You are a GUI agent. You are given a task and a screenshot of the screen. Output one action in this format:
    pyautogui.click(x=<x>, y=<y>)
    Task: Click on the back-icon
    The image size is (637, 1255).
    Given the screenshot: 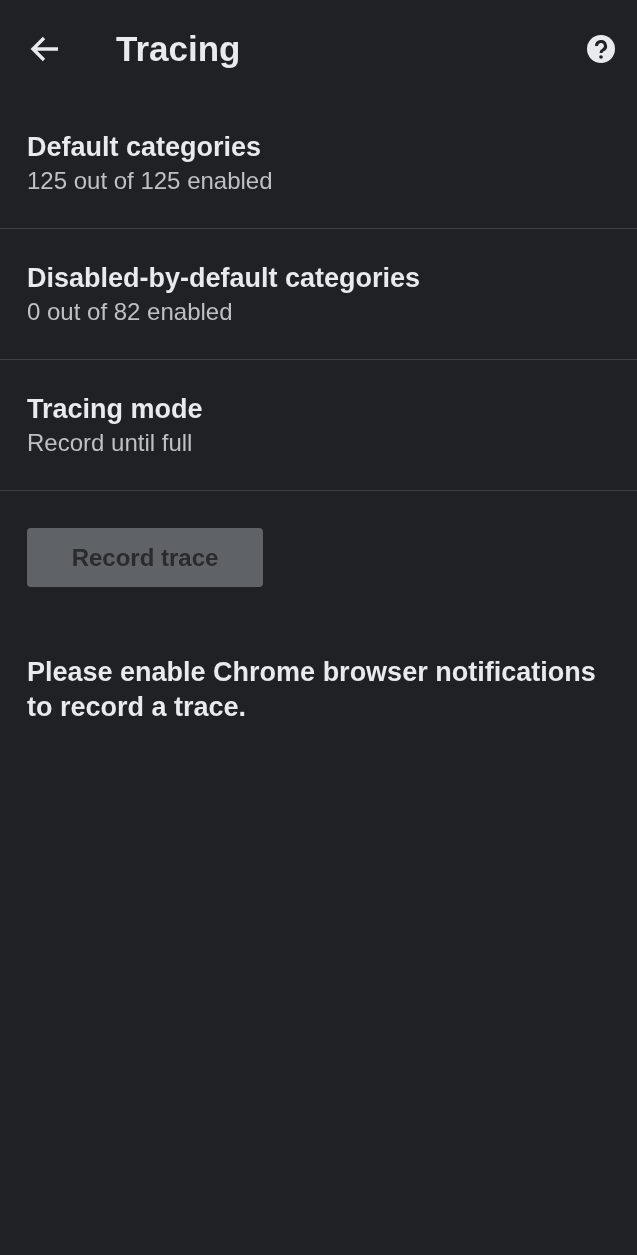 What is the action you would take?
    pyautogui.click(x=45, y=49)
    